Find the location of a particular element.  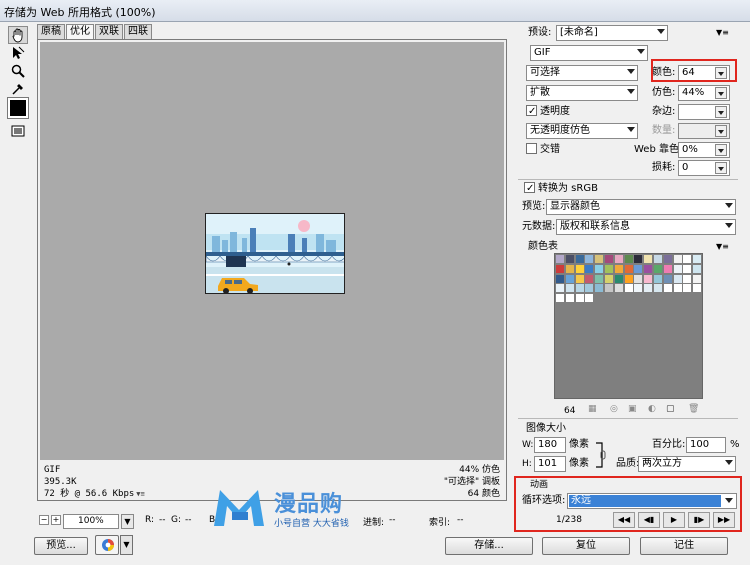

zoom-dropdown-arrow: ▼ is located at coordinates (127, 521).